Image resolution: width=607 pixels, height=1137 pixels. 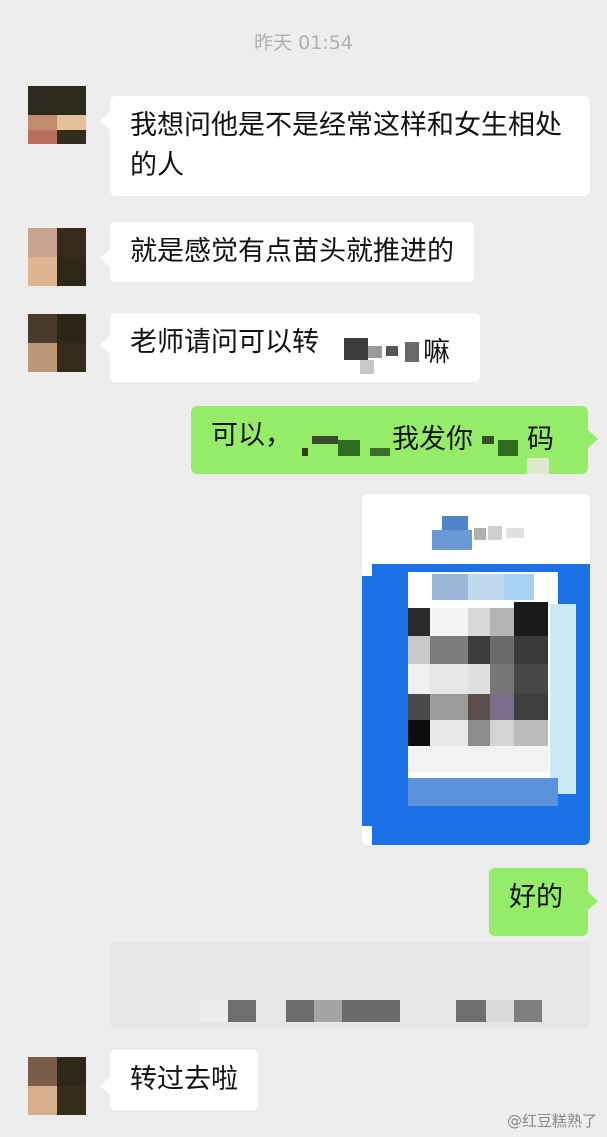 I want to click on qr-code-image, so click(x=476, y=669).